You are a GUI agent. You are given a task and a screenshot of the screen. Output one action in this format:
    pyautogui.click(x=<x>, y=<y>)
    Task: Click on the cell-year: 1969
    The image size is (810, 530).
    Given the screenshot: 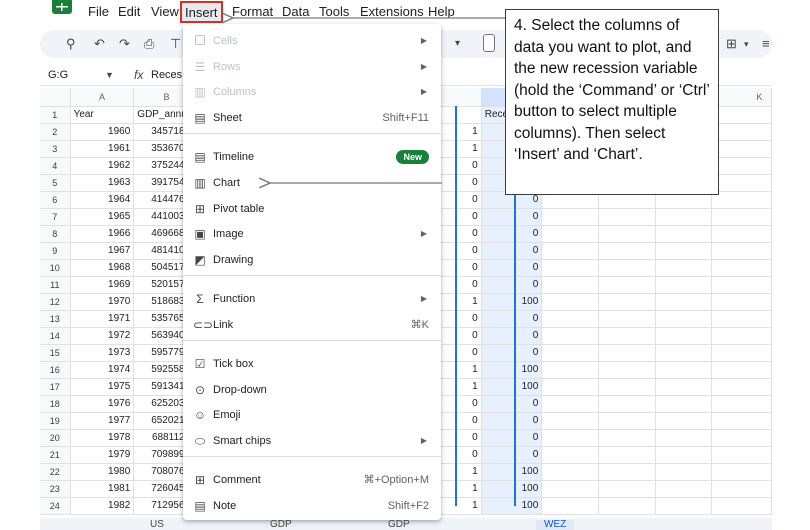 What is the action you would take?
    pyautogui.click(x=102, y=285)
    